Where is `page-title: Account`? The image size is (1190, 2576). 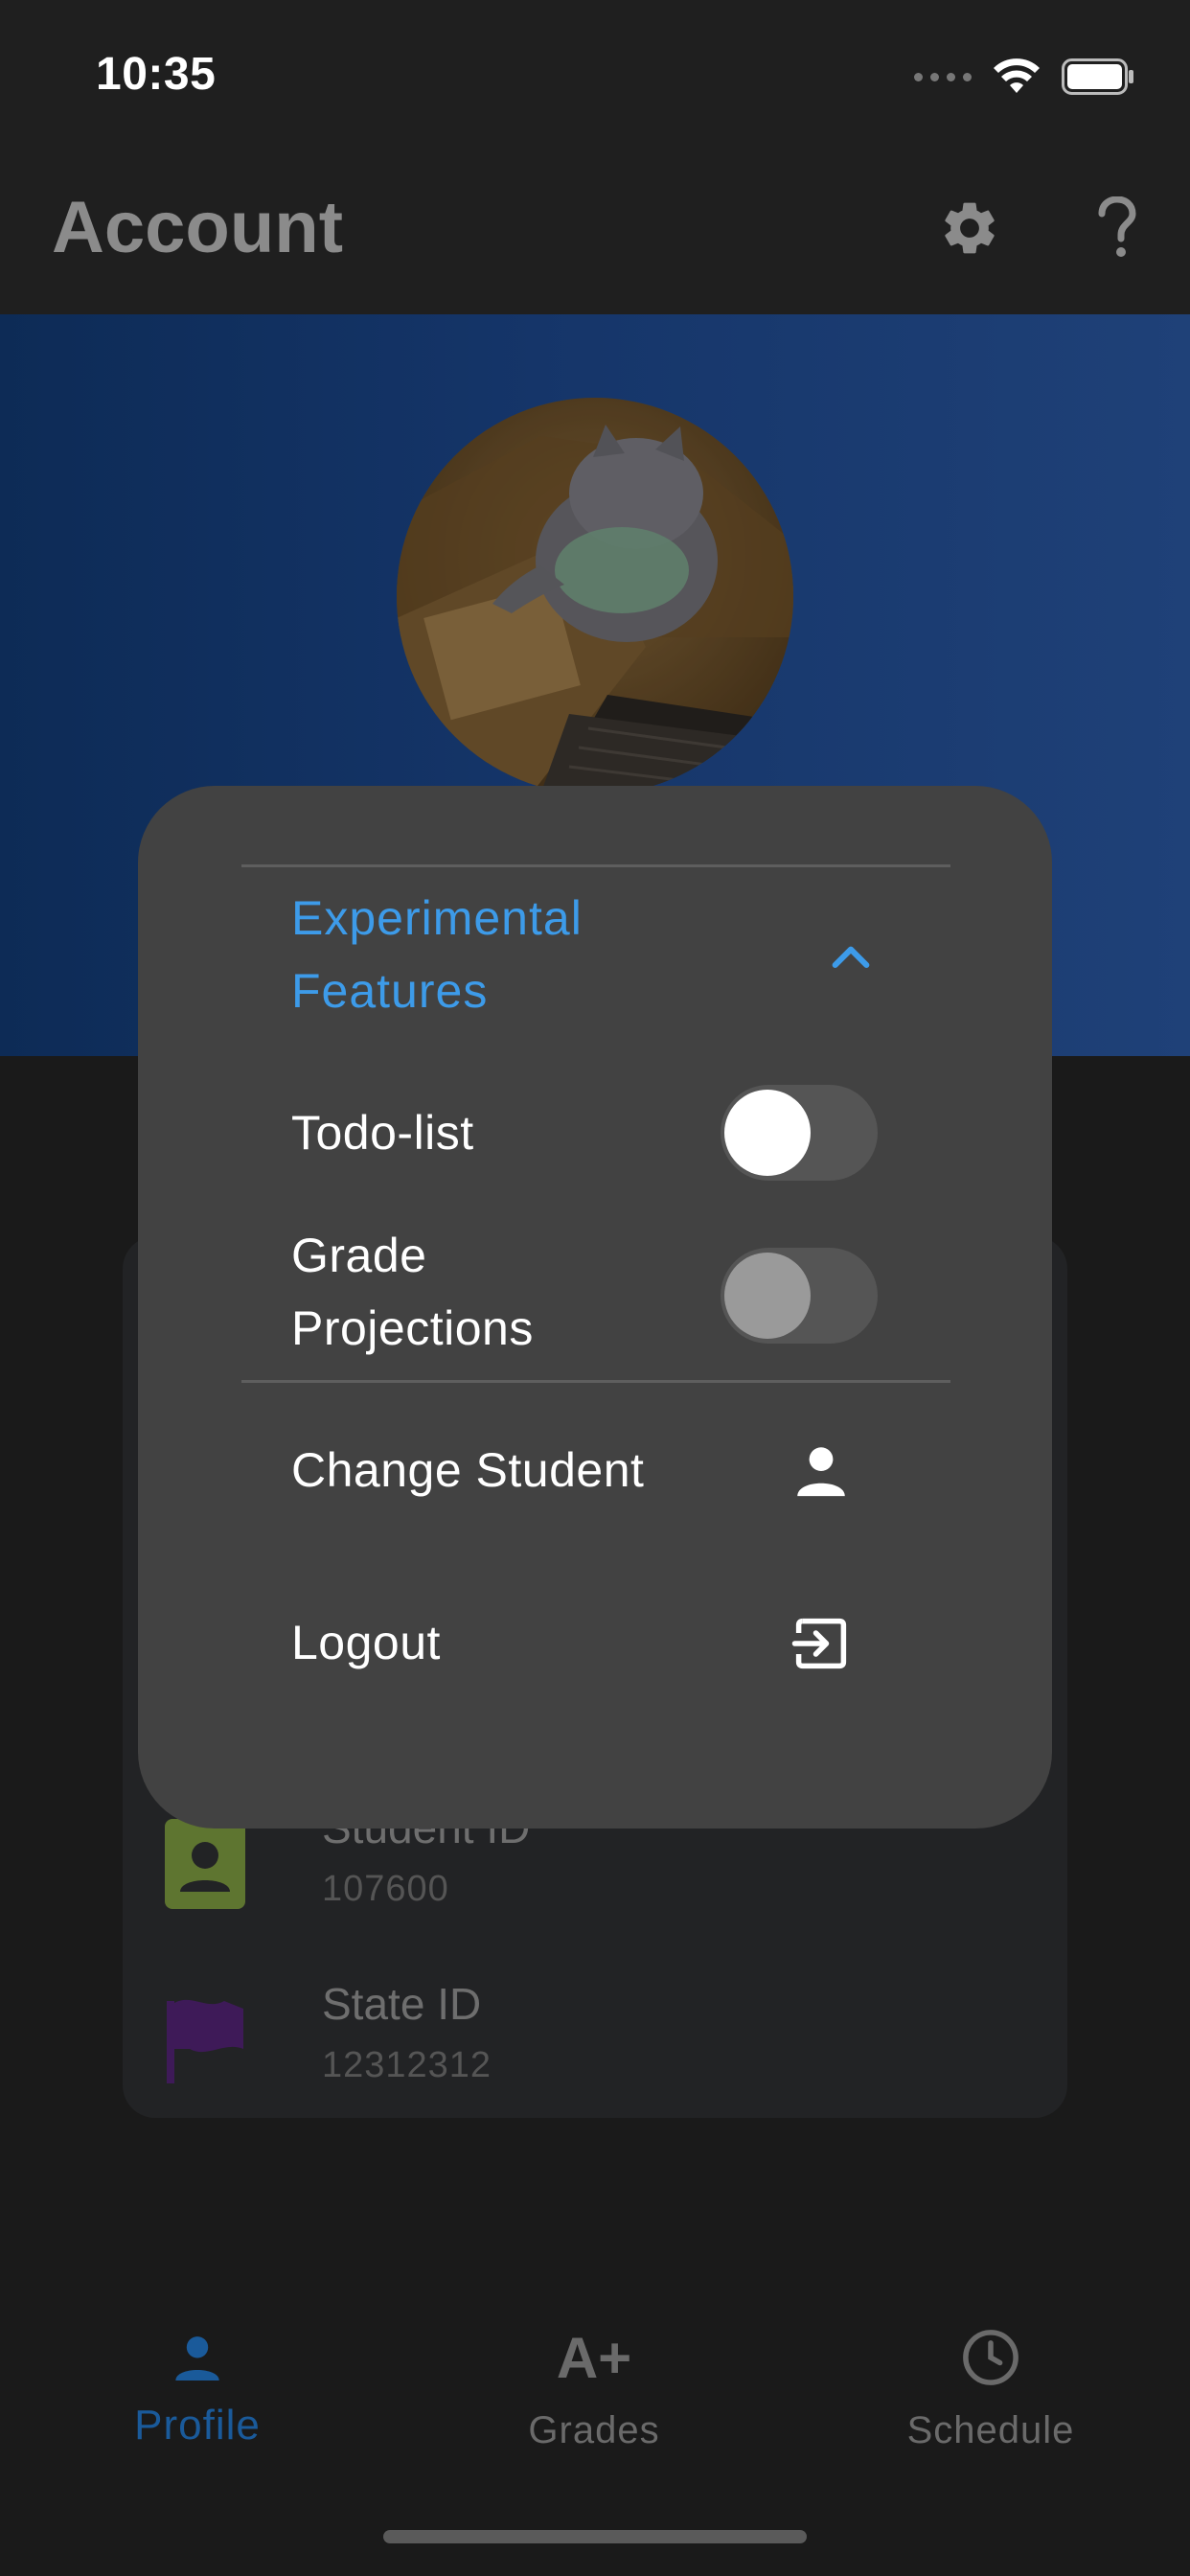 page-title: Account is located at coordinates (198, 228).